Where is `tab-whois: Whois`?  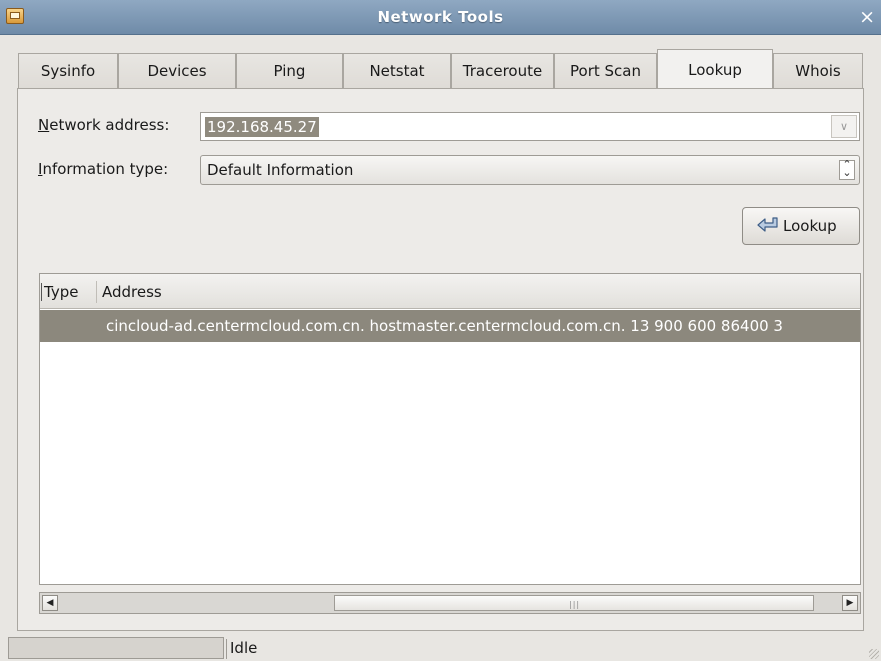
tab-whois: Whois is located at coordinates (818, 71).